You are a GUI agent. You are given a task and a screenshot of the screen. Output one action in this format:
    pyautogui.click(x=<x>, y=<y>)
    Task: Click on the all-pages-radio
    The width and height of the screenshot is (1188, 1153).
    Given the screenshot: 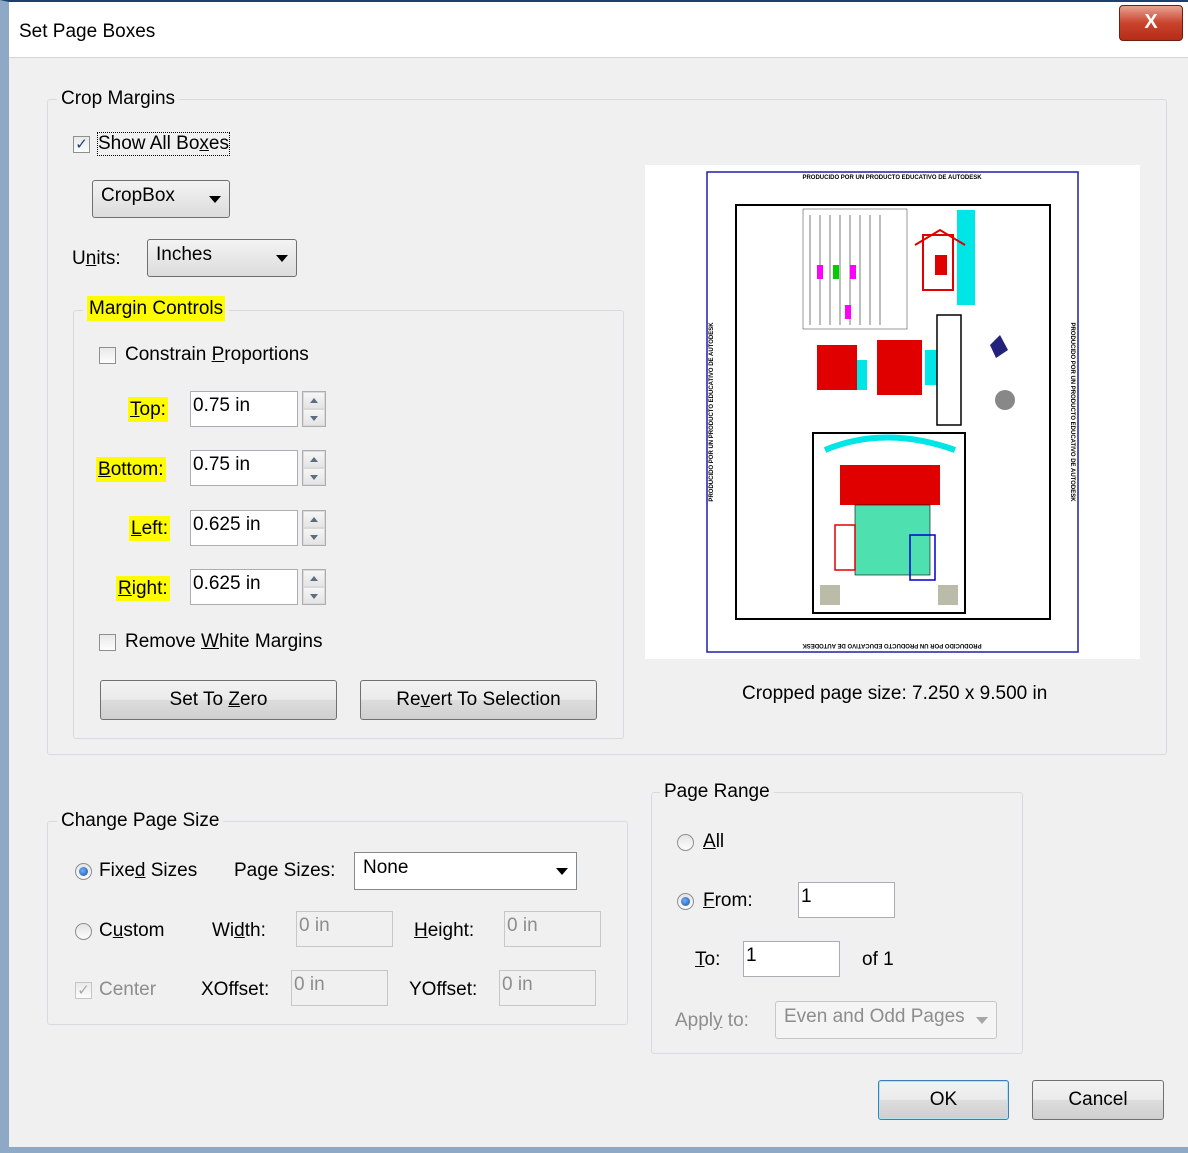 What is the action you would take?
    pyautogui.click(x=685, y=842)
    